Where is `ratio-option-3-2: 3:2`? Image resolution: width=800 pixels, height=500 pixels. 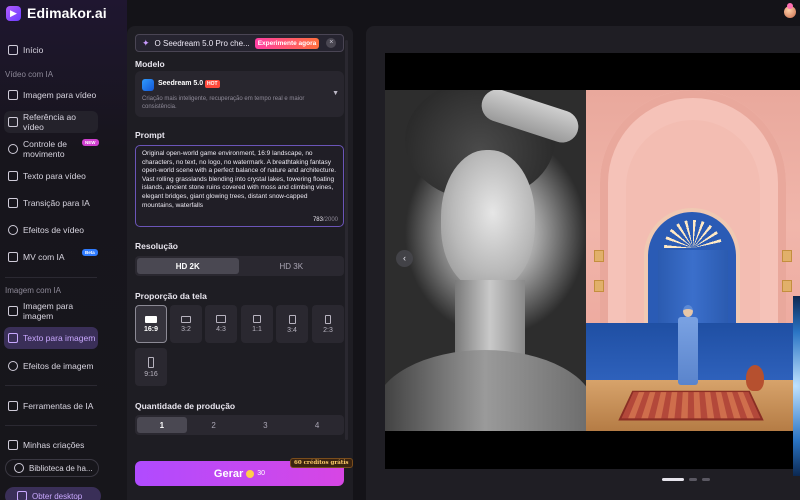 ratio-option-3-2: 3:2 is located at coordinates (186, 324).